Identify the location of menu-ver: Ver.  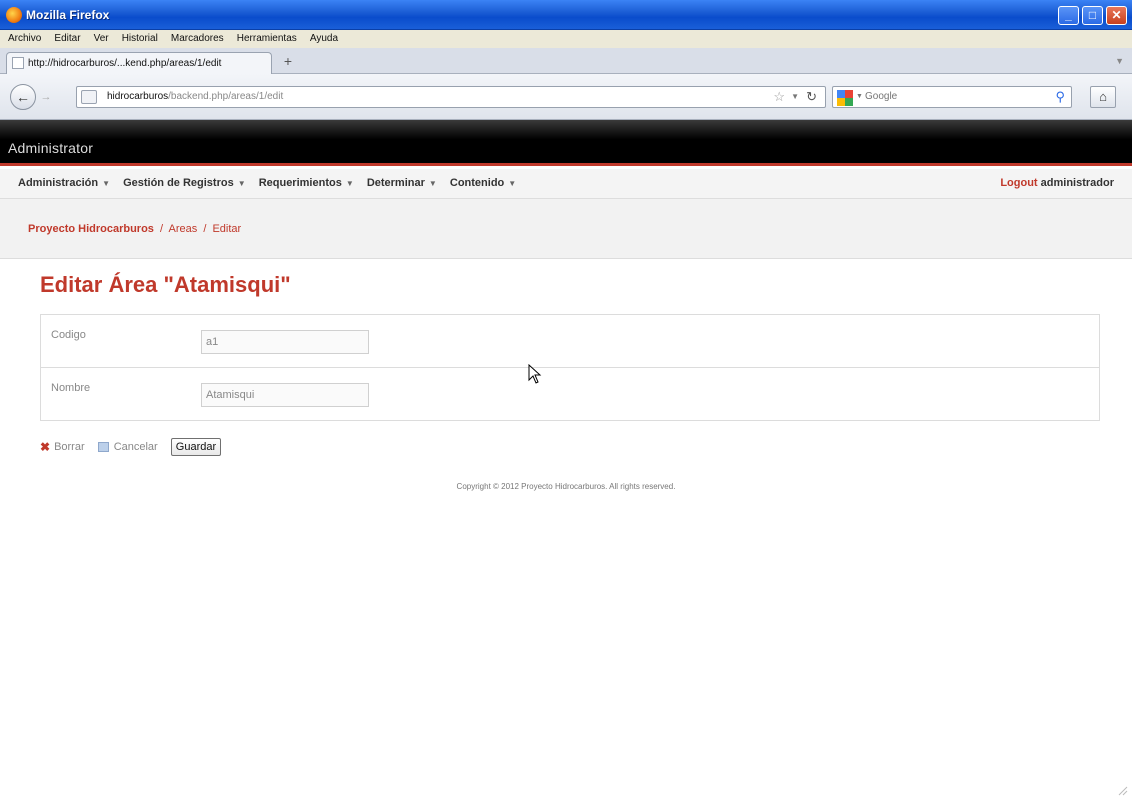
(101, 38).